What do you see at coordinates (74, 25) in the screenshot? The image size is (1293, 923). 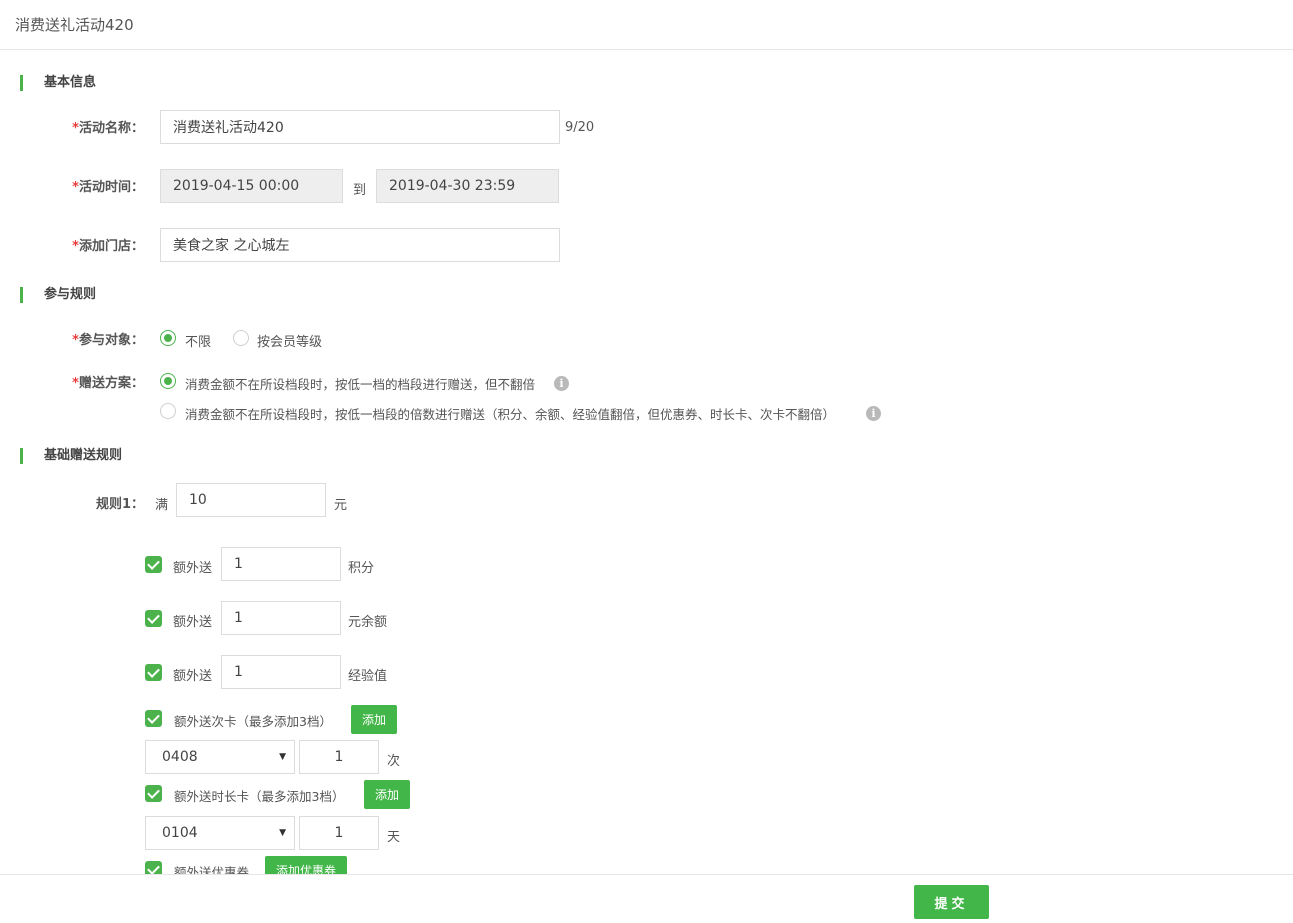 I see `page-title: 消费送礼活动420` at bounding box center [74, 25].